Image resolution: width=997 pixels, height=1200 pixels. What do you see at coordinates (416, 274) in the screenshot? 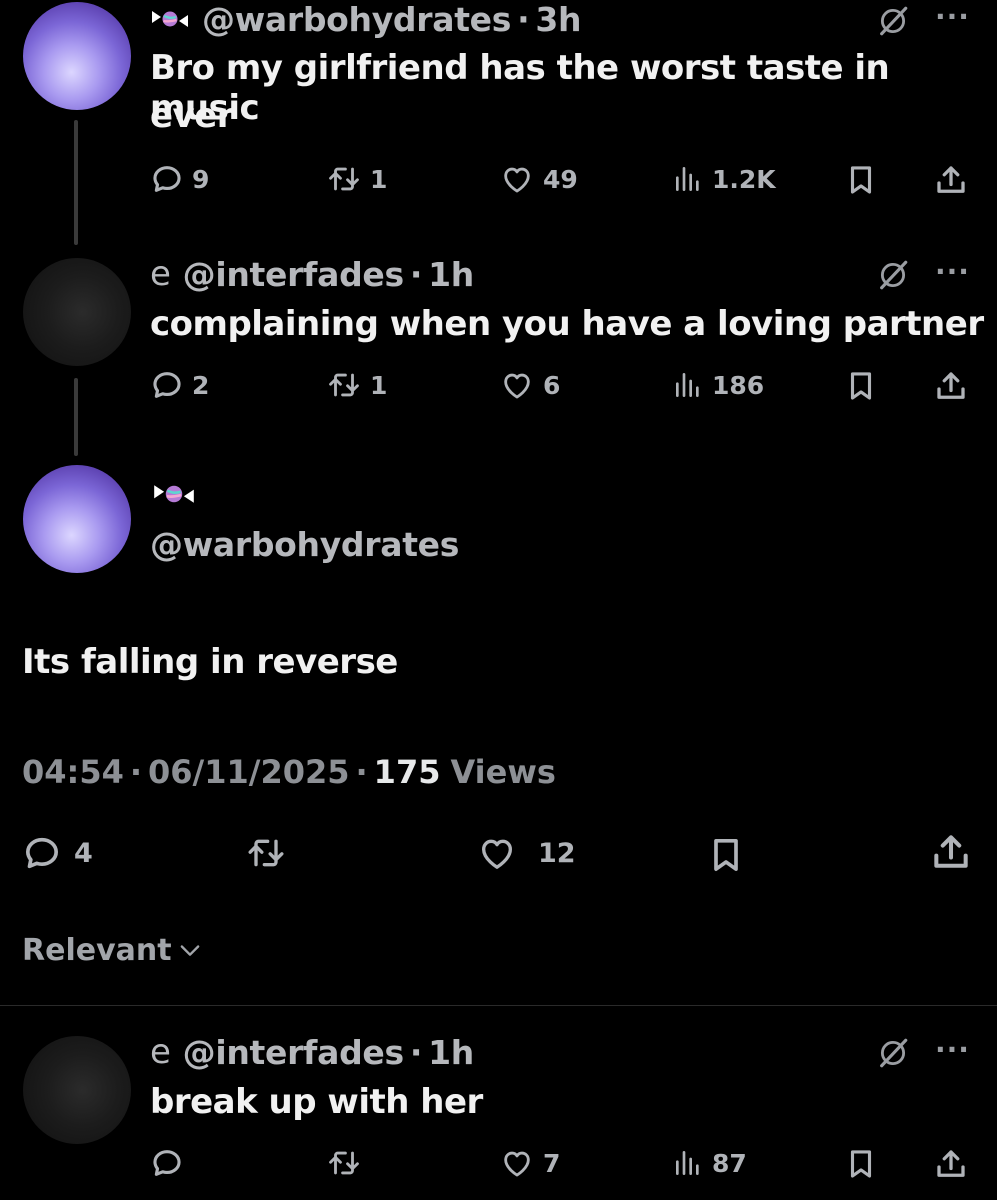
I see `tweet2-sep: ·` at bounding box center [416, 274].